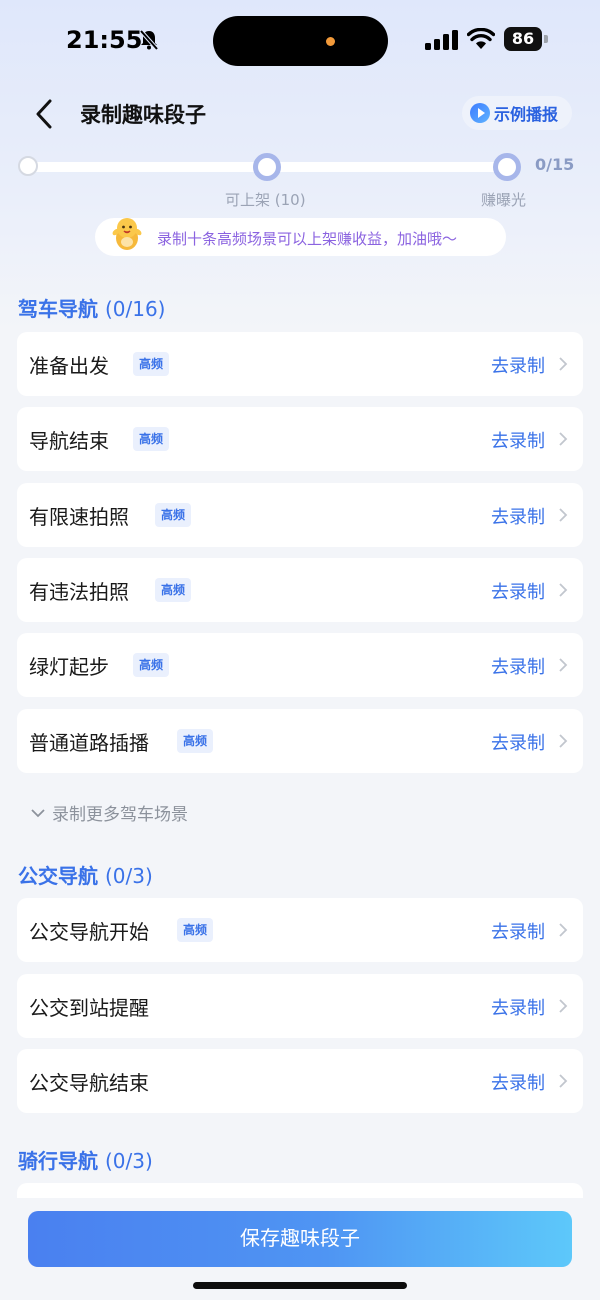 Image resolution: width=600 pixels, height=1300 pixels. I want to click on progress-start-node, so click(28, 166).